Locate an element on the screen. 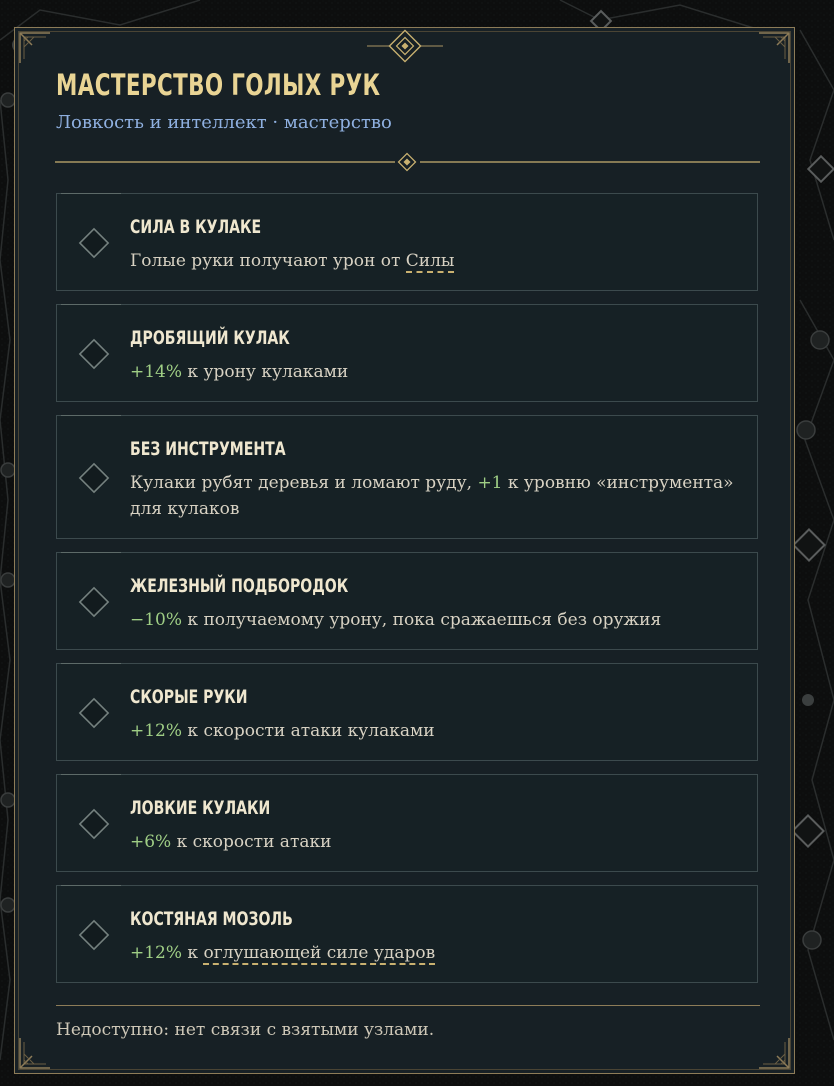 This screenshot has width=834, height=1086. subtitle-attributes: Ловкость и интеллект is located at coordinates (161, 122).